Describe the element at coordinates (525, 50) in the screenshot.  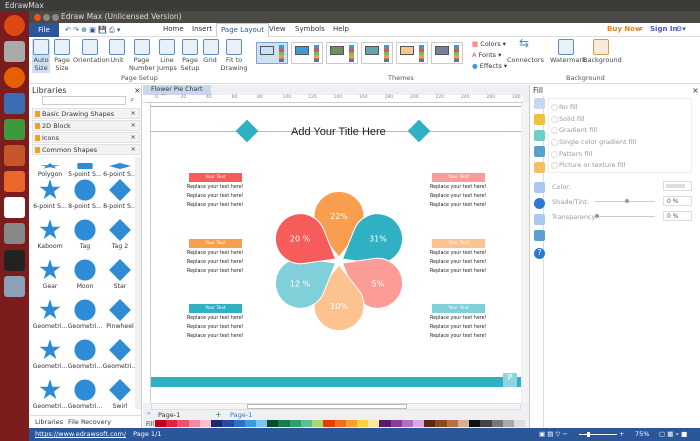
I see `connectors-button: ⇆ Connectors` at that location.